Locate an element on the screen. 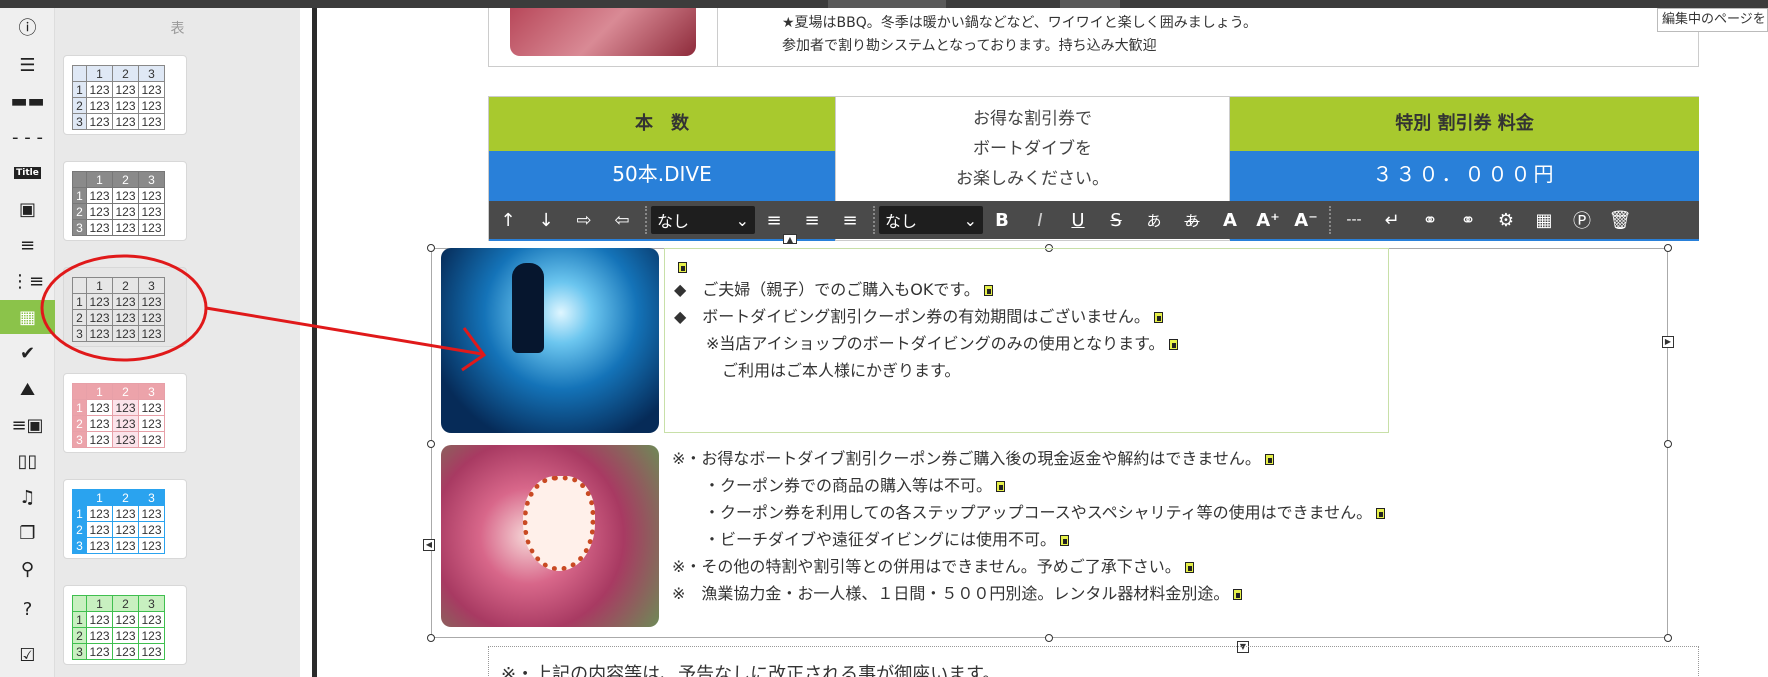 Image resolution: width=1768 pixels, height=677 pixels. annotation-arrowhead is located at coordinates (474, 349).